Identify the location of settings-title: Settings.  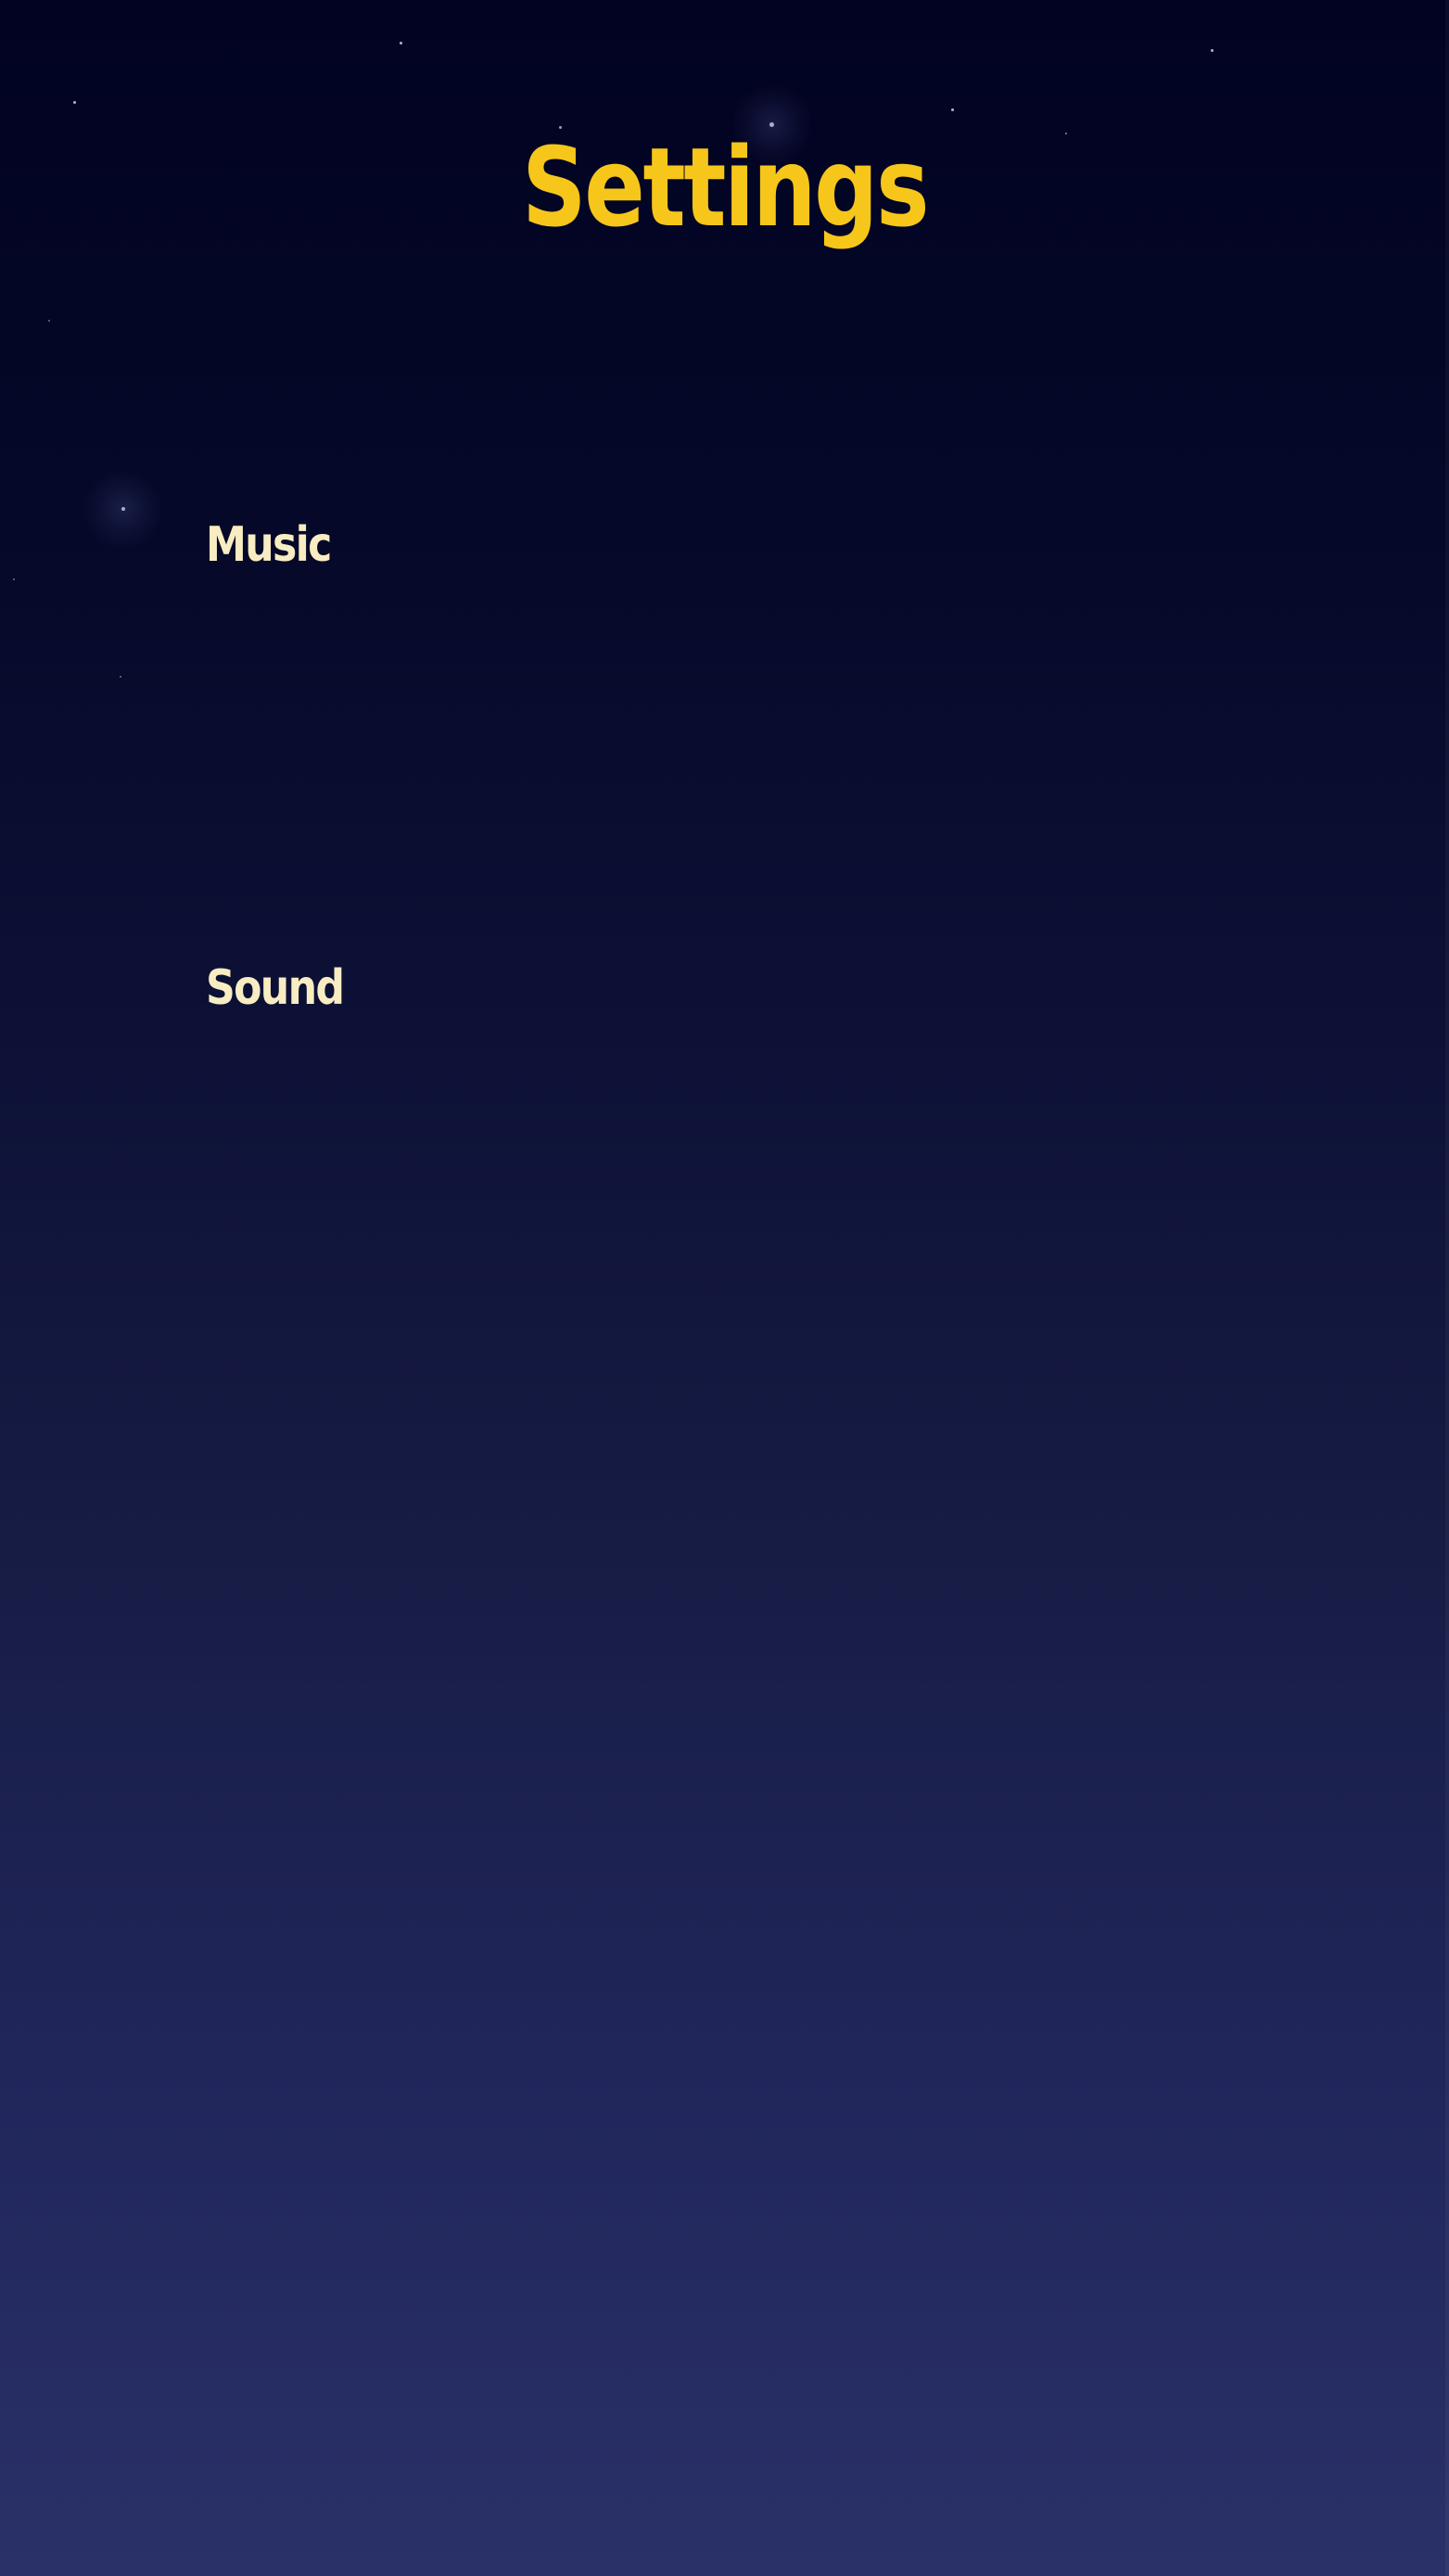
(726, 187).